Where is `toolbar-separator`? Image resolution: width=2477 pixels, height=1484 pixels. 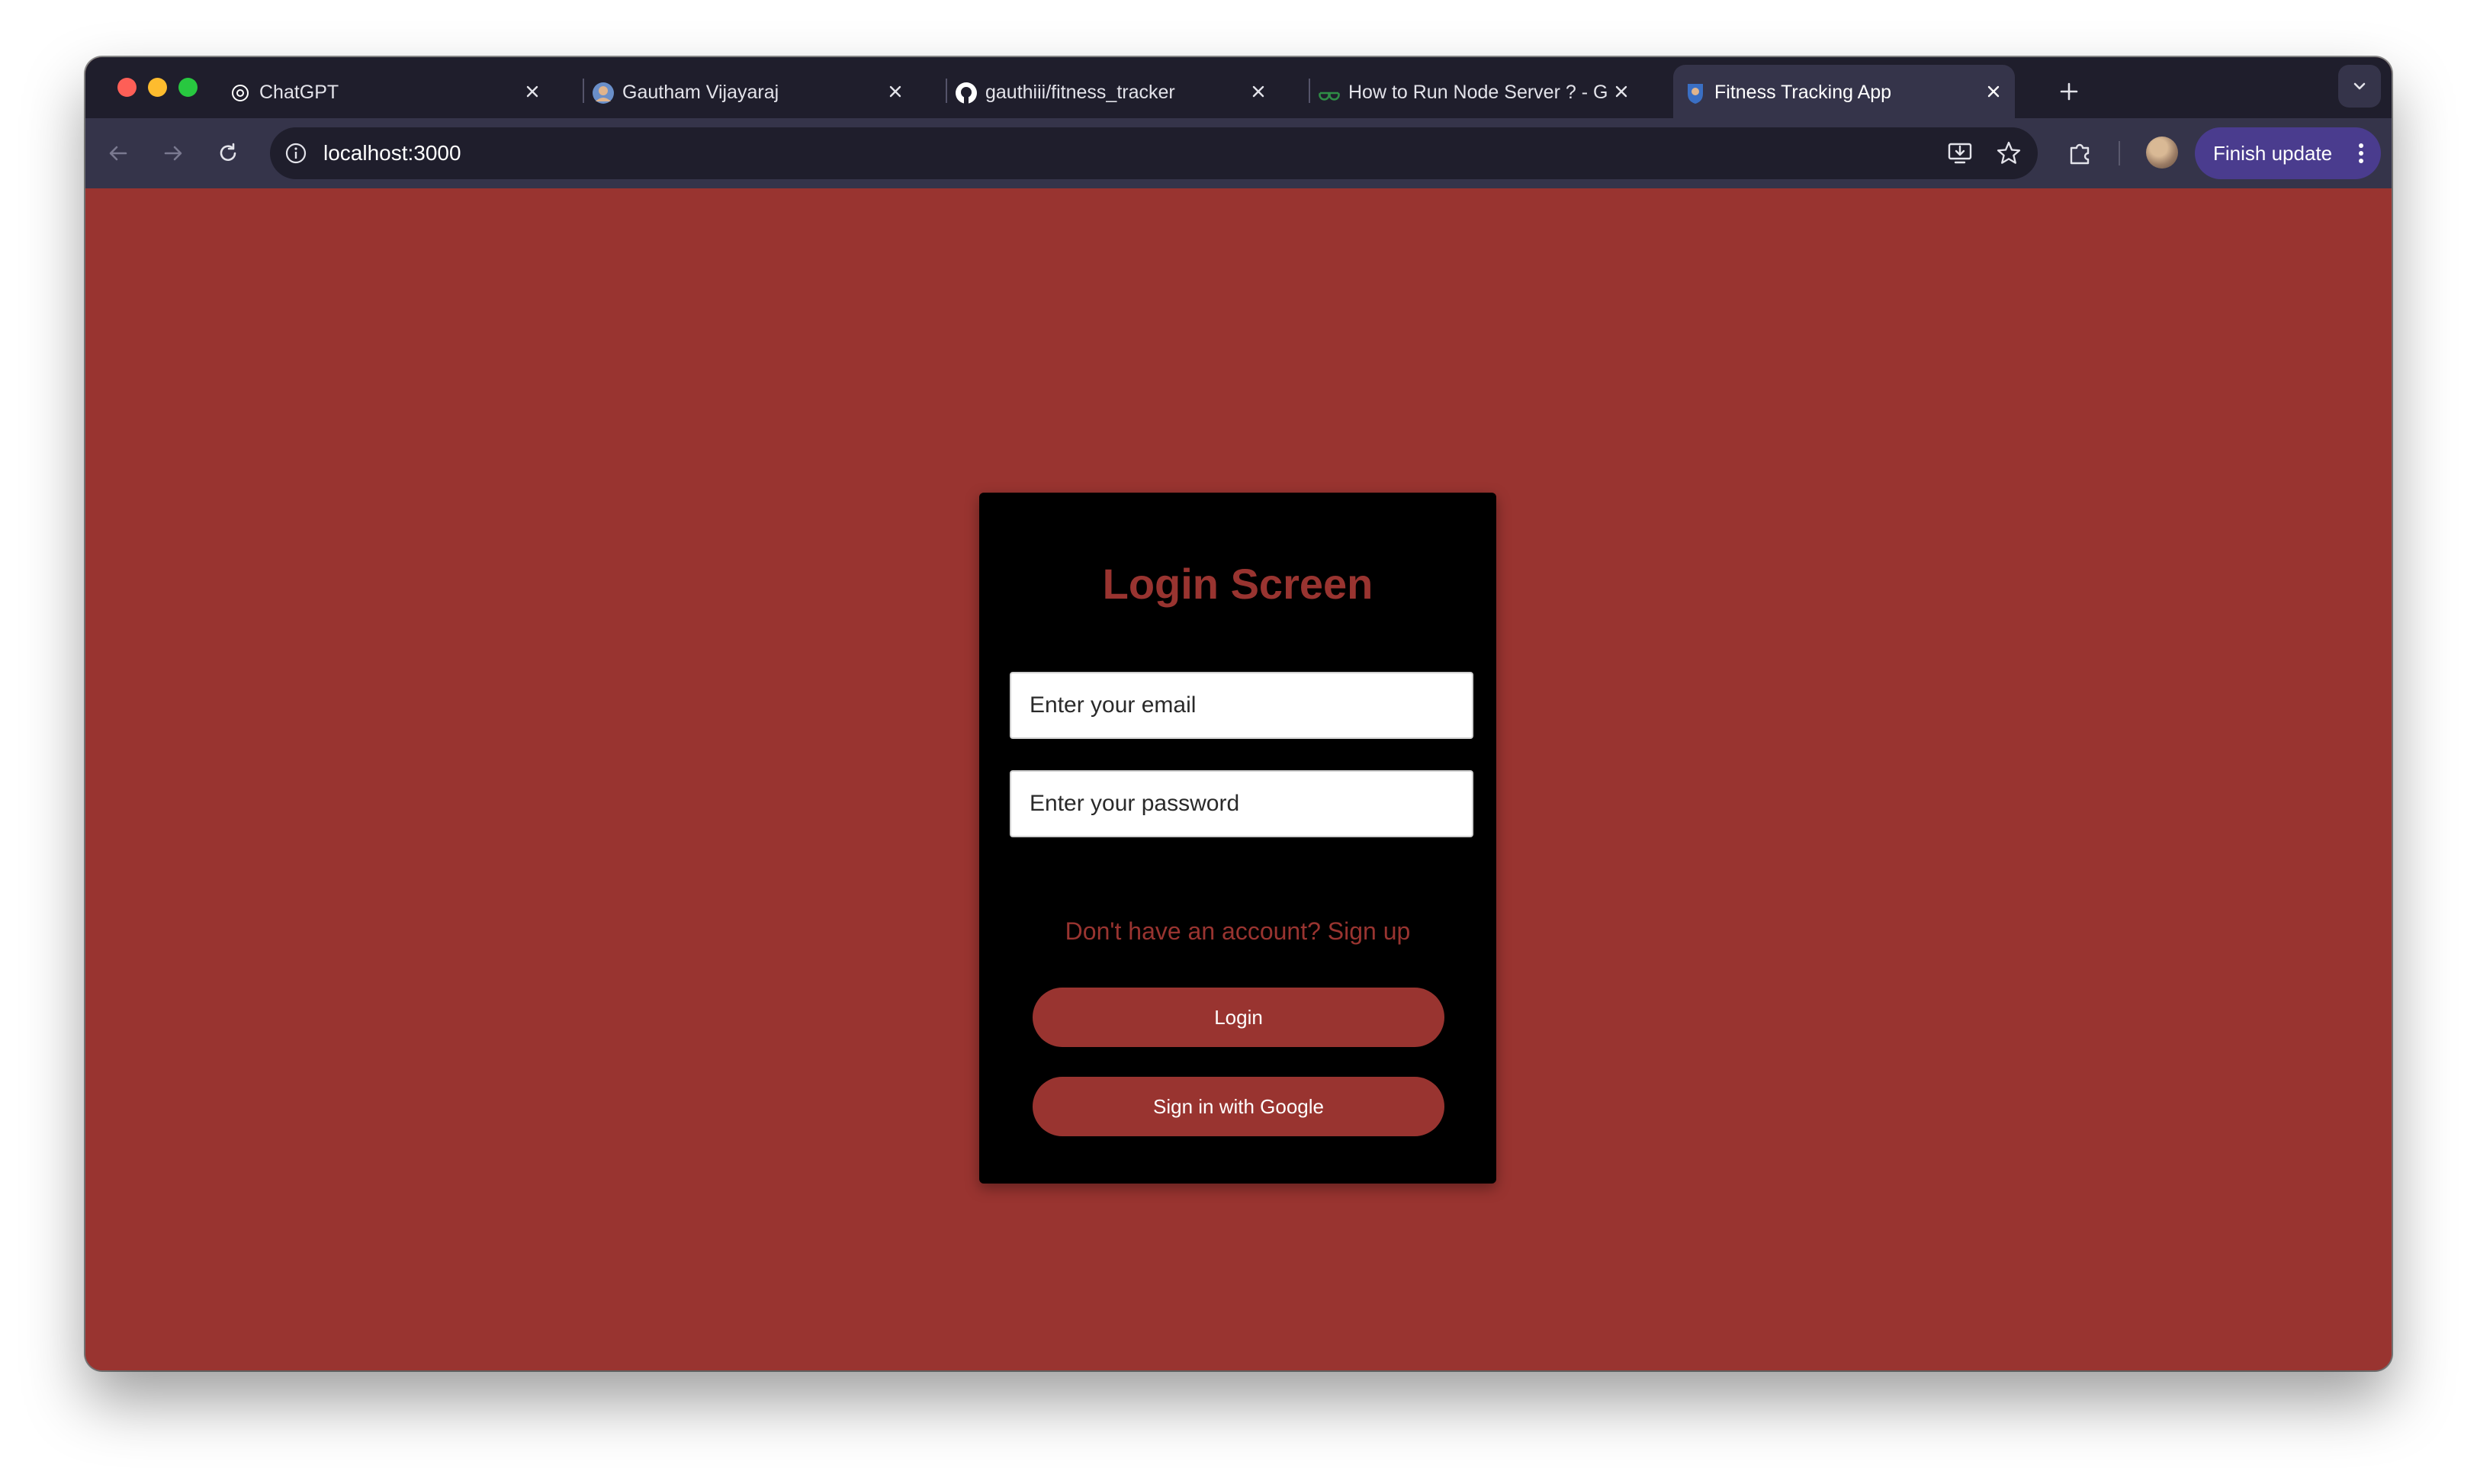
toolbar-separator is located at coordinates (2119, 153).